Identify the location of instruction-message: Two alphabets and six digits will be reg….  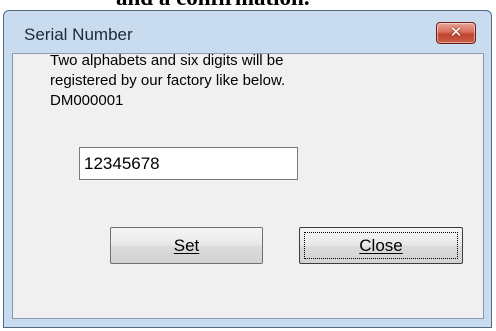
(167, 81).